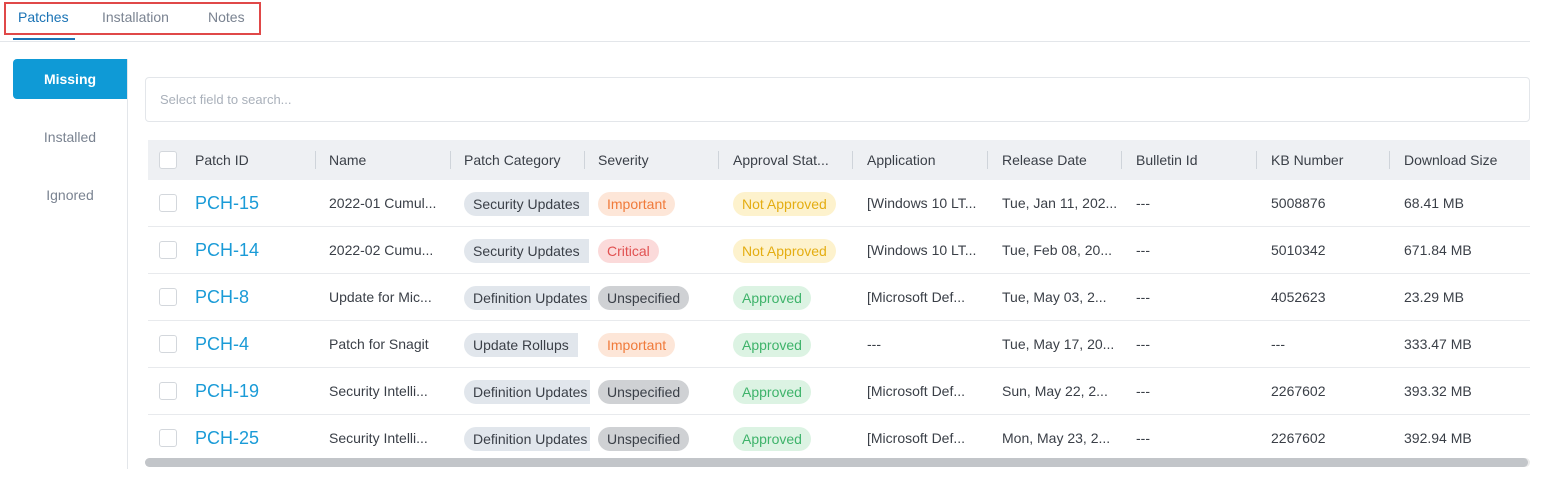 The image size is (1544, 492). Describe the element at coordinates (1438, 250) in the screenshot. I see `download-size-cell: 671.84 MB` at that location.